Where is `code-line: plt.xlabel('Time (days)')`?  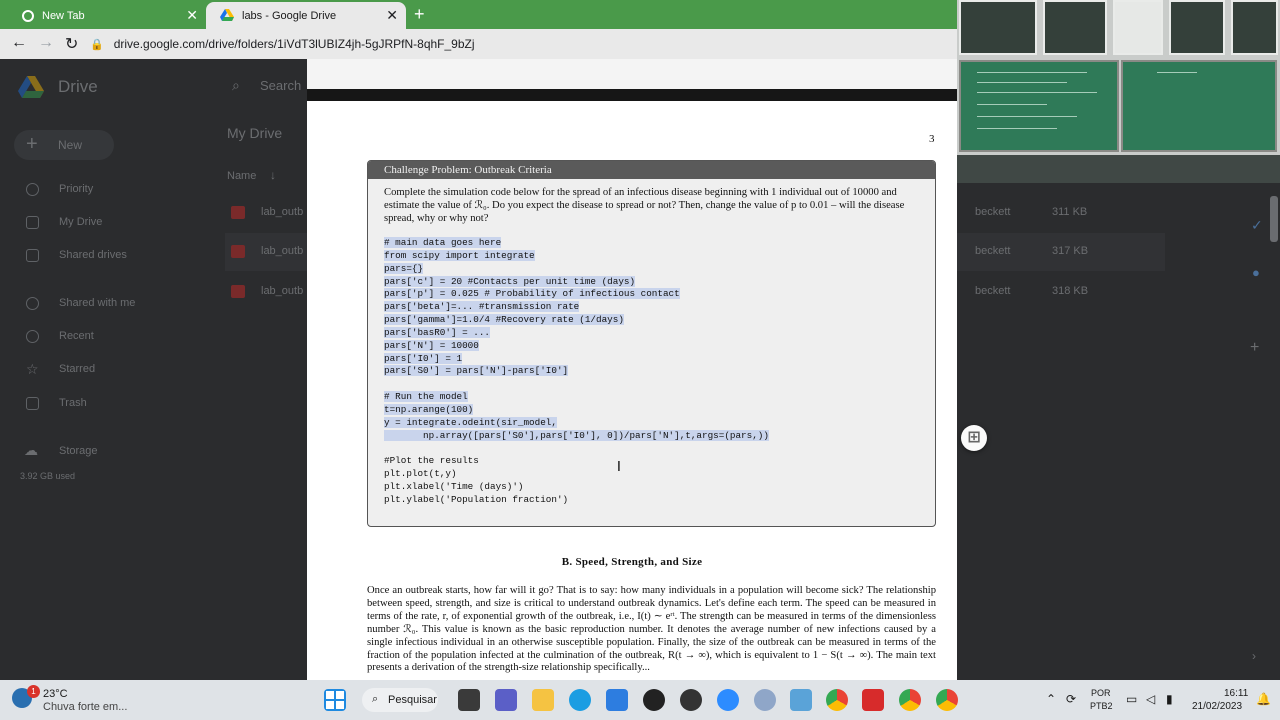
code-line: plt.xlabel('Time (days)') is located at coordinates (654, 487).